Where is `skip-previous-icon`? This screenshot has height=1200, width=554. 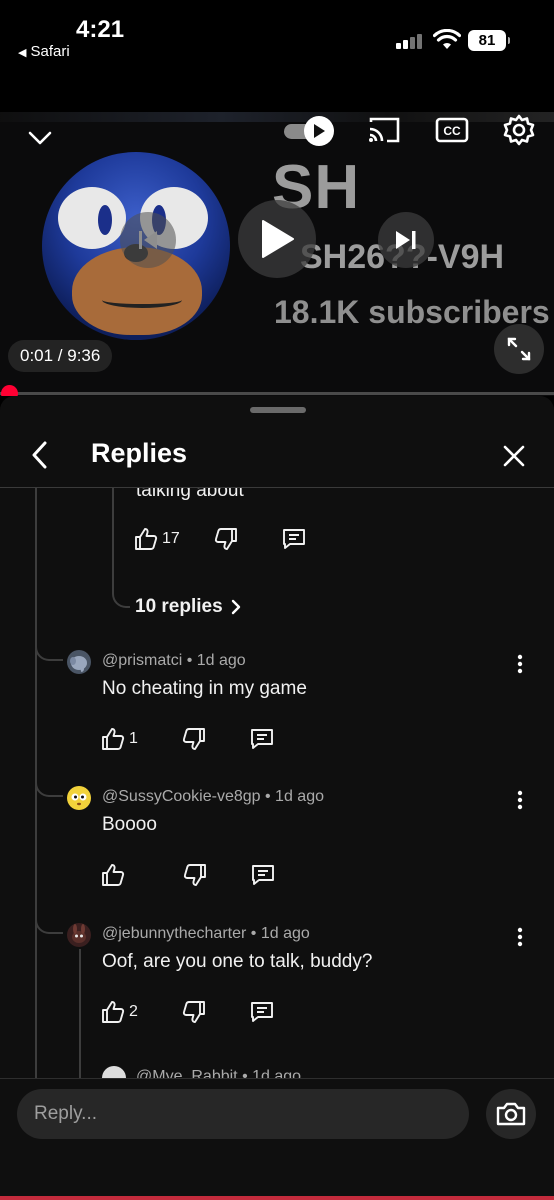
skip-previous-icon is located at coordinates (148, 240).